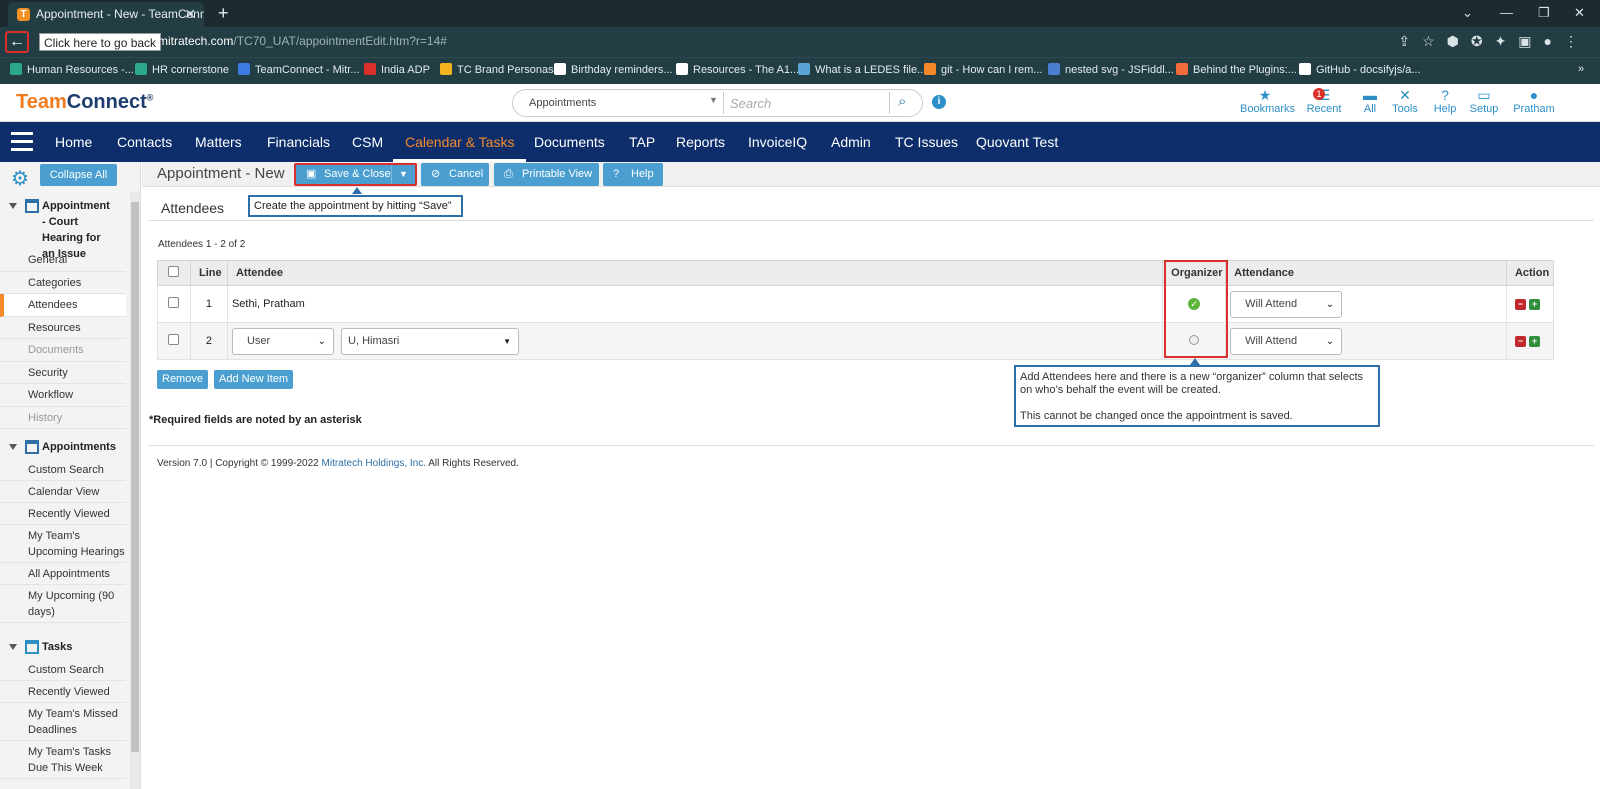  I want to click on attendee-lookup: U, Himasri ▼, so click(430, 341).